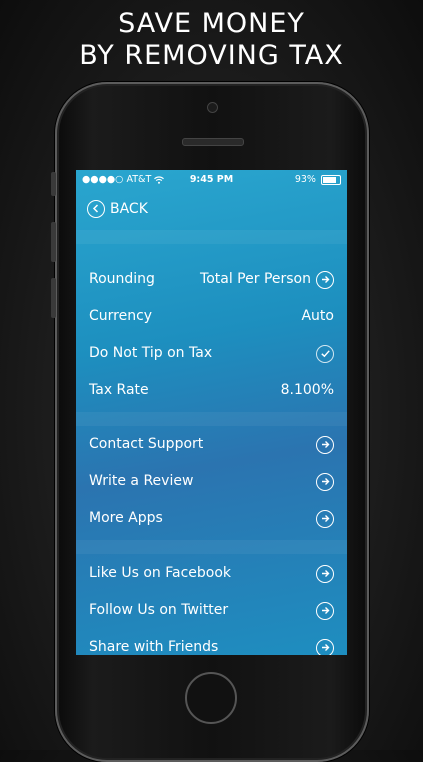 This screenshot has width=423, height=762. Describe the element at coordinates (159, 610) in the screenshot. I see `setting-label: Follow Us on Twitter` at that location.